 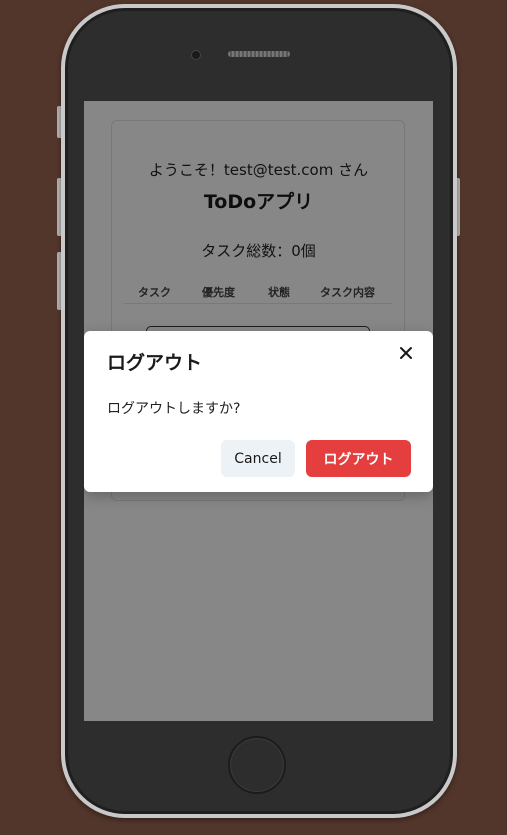 I want to click on front-camera, so click(x=196, y=55).